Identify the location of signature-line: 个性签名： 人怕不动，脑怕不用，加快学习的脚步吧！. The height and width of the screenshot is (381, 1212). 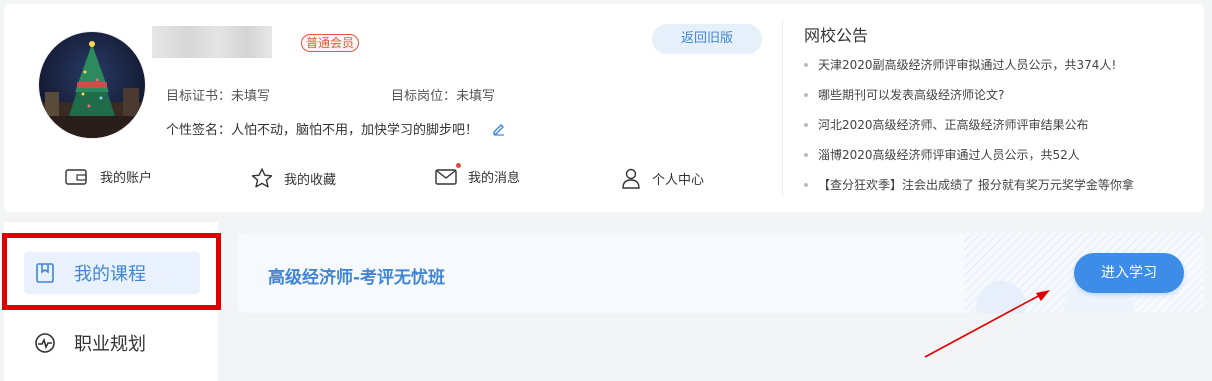
(336, 128).